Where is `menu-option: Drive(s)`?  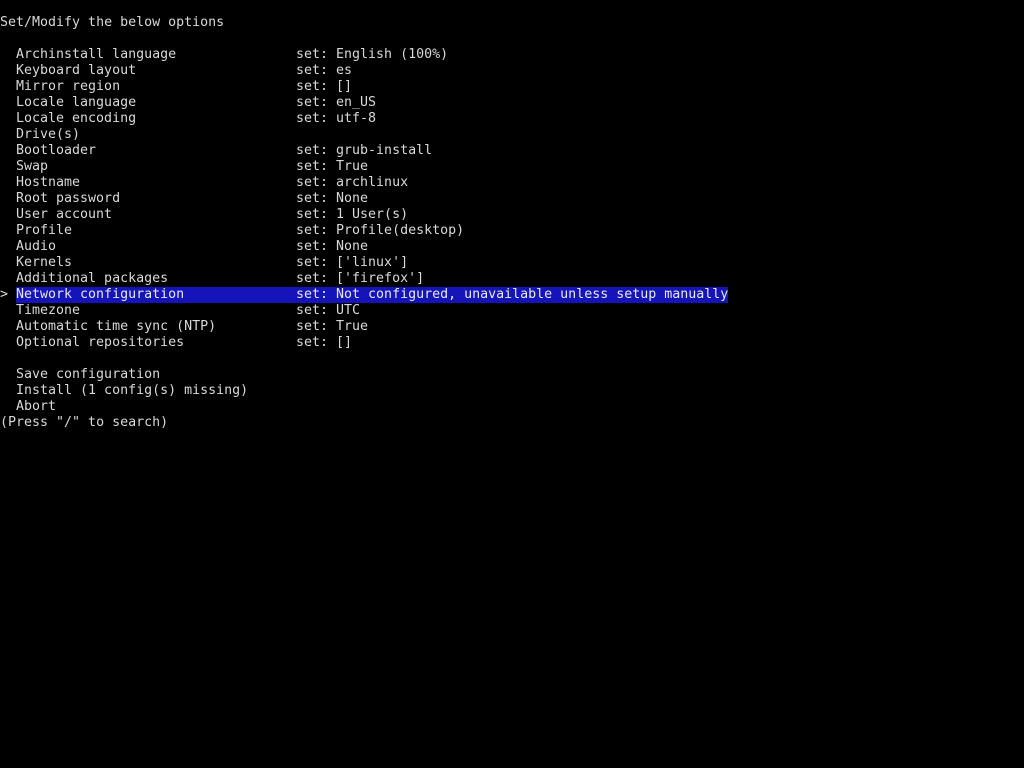
menu-option: Drive(s) is located at coordinates (512, 135).